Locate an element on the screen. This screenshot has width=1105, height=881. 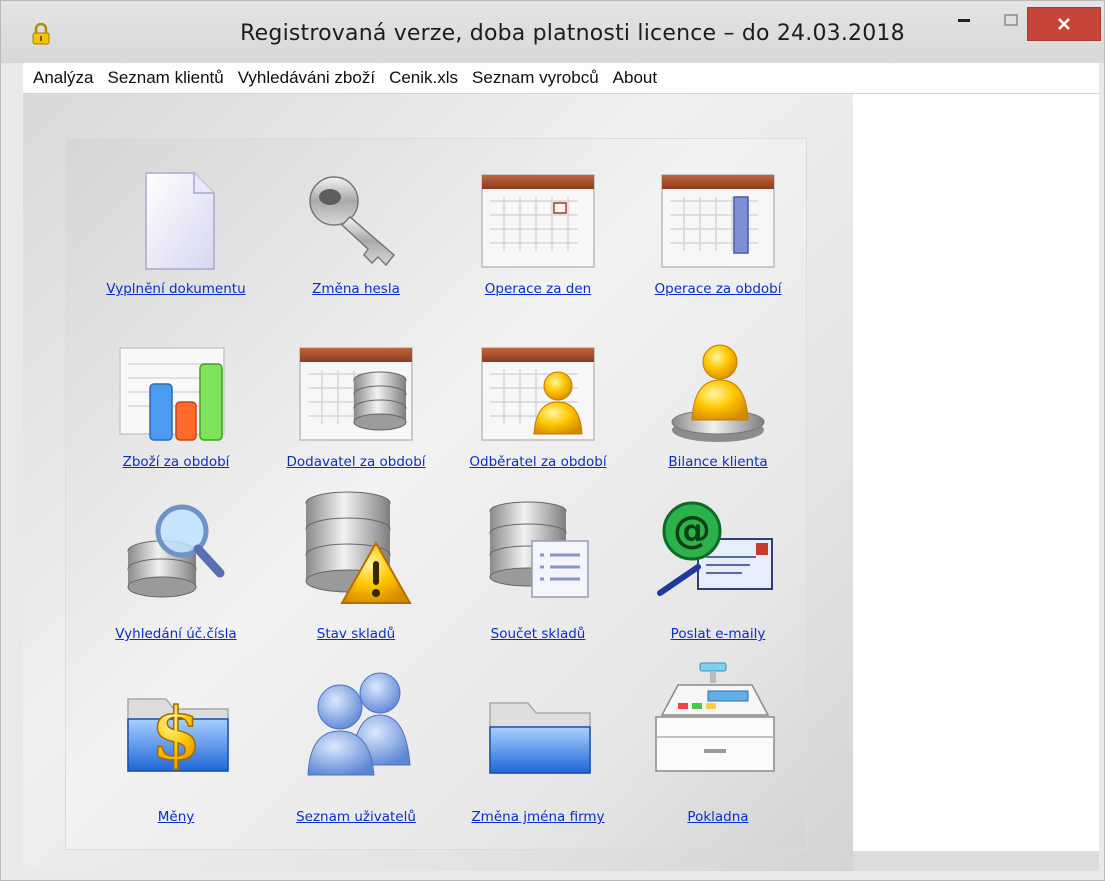
tile-odberatel-za-obdobi: Odběratel za období is located at coordinates (538, 419).